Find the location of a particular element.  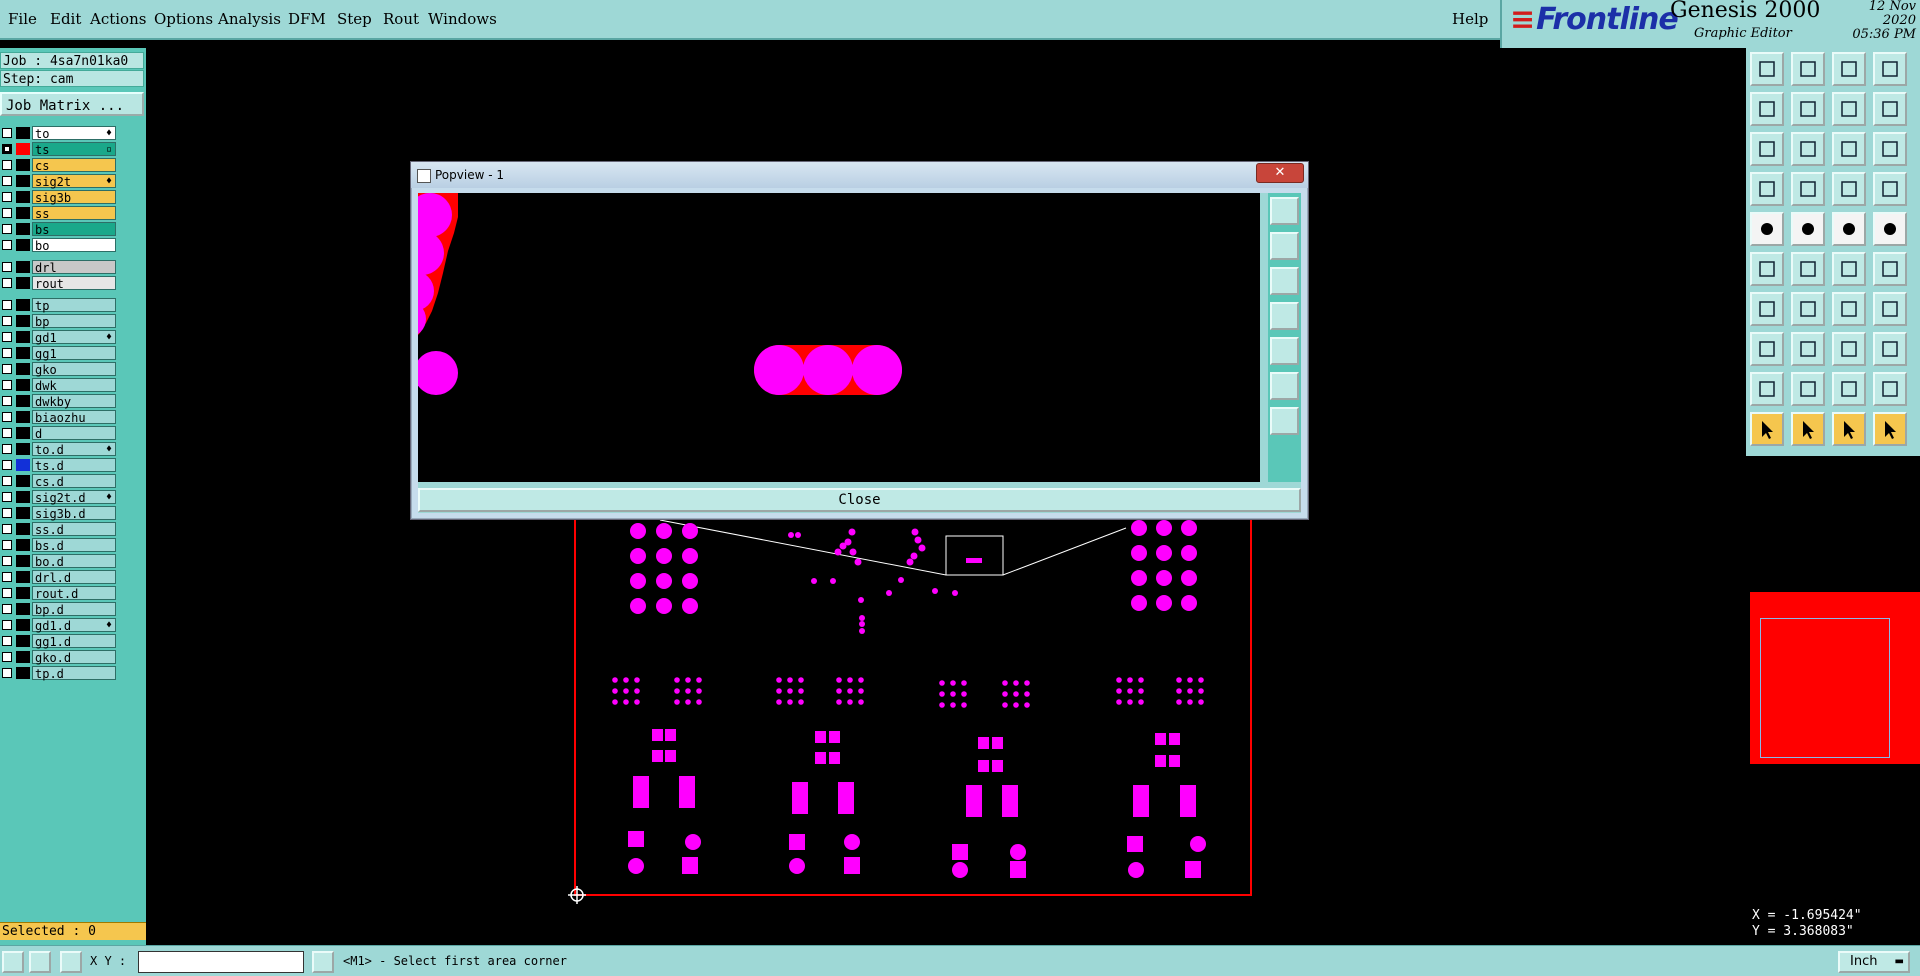

layer-row-dwk: dwk is located at coordinates (59, 385).